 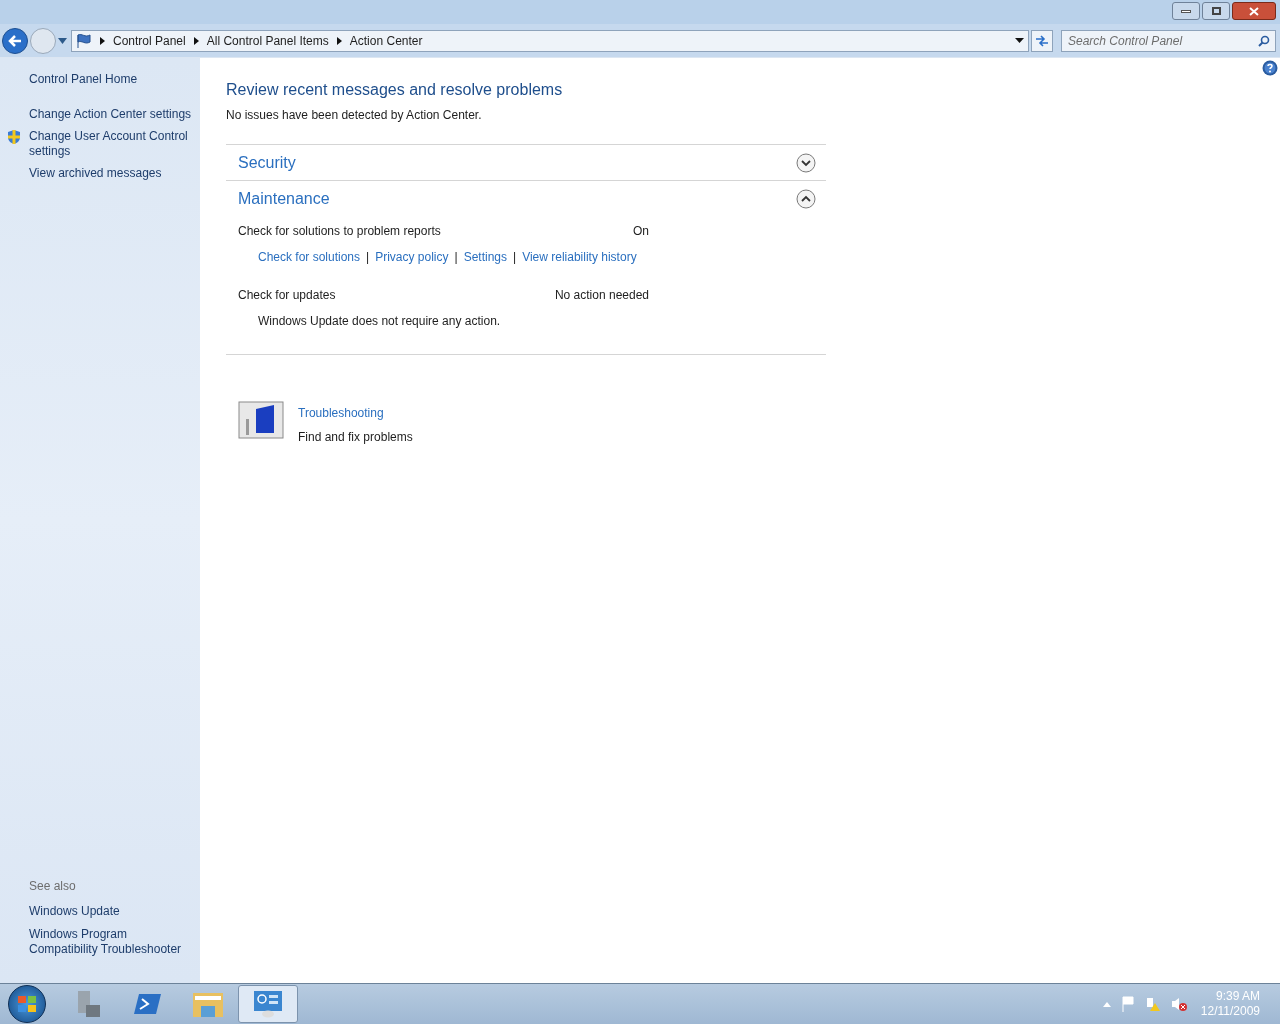 I want to click on see-also-heading: See also, so click(x=53, y=886).